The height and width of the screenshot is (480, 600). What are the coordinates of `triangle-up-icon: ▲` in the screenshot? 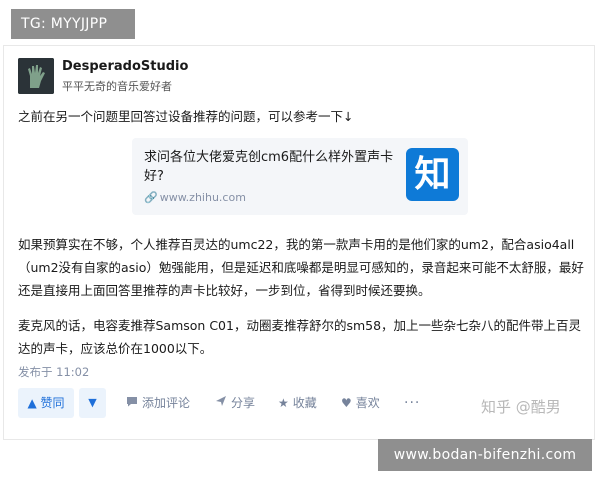 It's located at (32, 403).